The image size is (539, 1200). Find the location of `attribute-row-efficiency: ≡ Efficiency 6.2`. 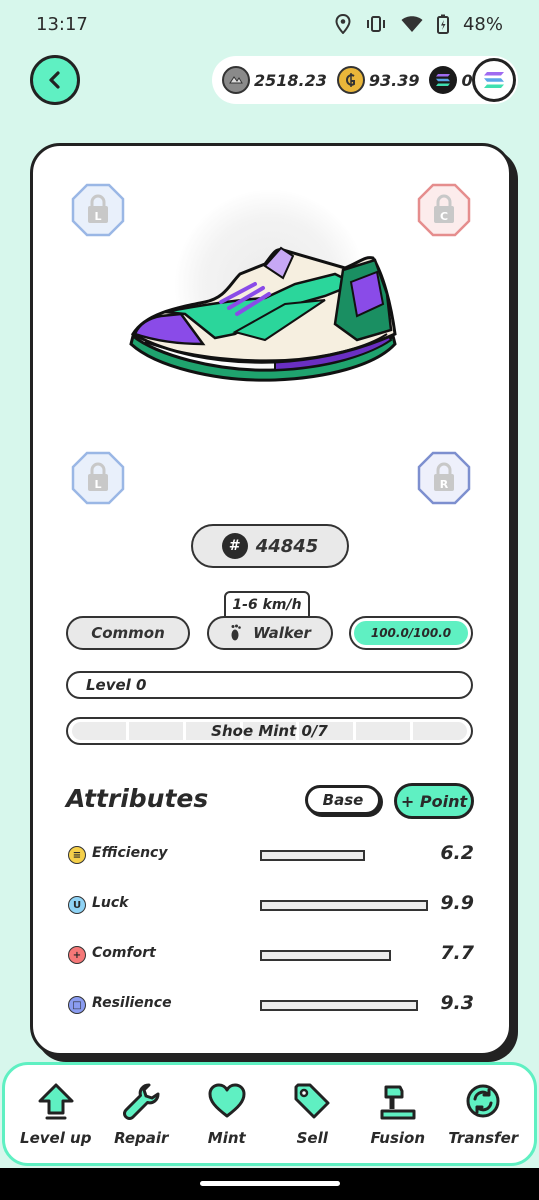

attribute-row-efficiency: ≡ Efficiency 6.2 is located at coordinates (270, 855).